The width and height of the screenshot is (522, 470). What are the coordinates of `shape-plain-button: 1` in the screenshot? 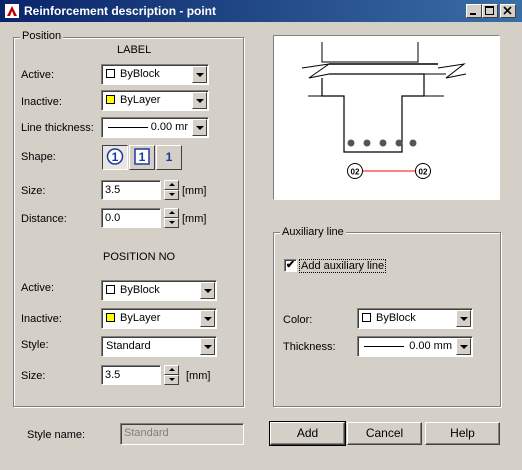 It's located at (169, 157).